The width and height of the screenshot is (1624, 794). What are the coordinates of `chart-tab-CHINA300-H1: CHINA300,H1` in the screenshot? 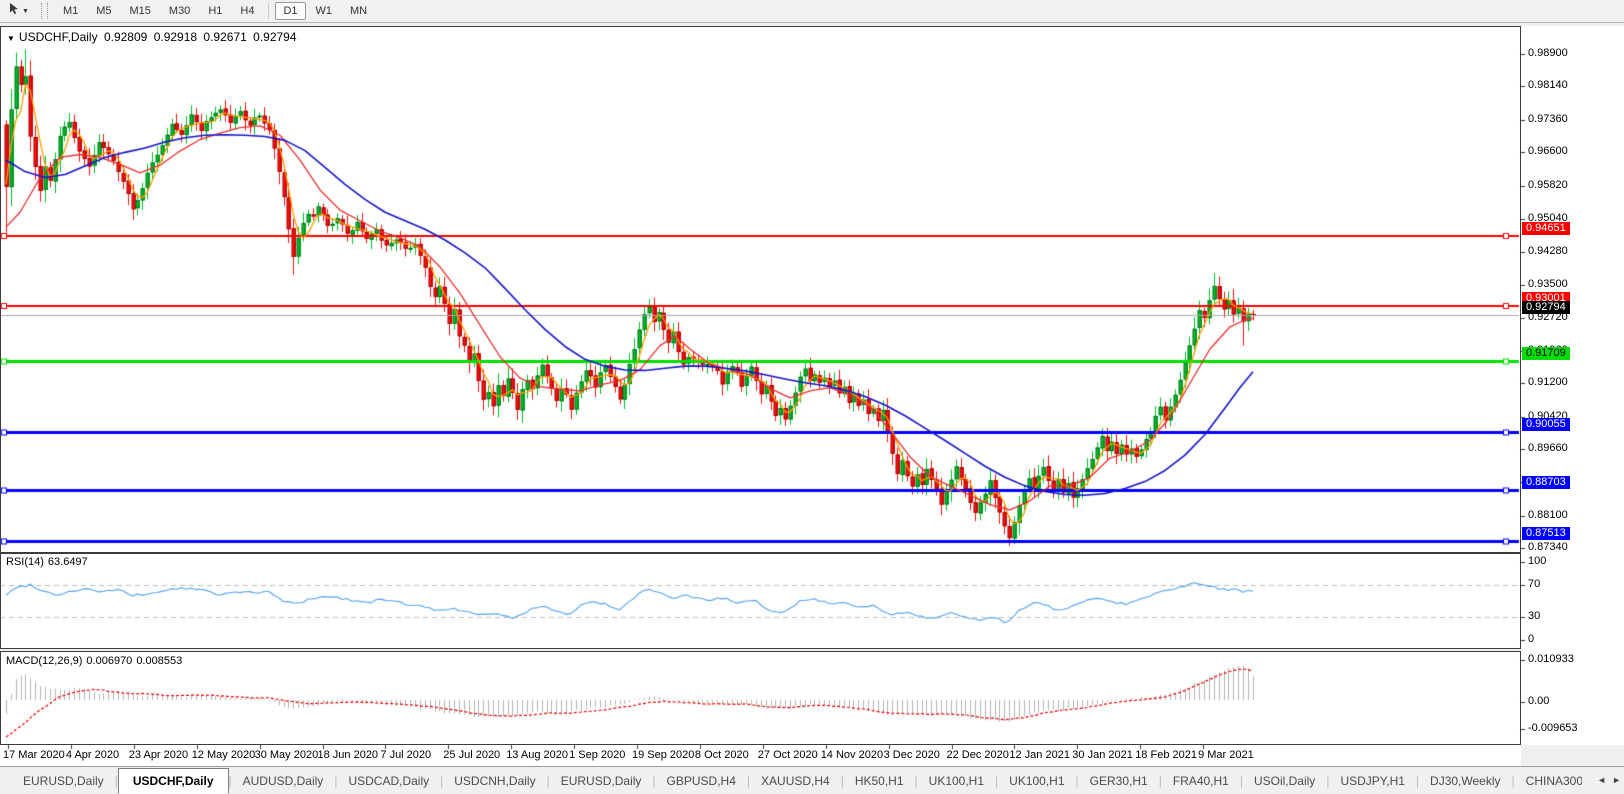 It's located at (1548, 781).